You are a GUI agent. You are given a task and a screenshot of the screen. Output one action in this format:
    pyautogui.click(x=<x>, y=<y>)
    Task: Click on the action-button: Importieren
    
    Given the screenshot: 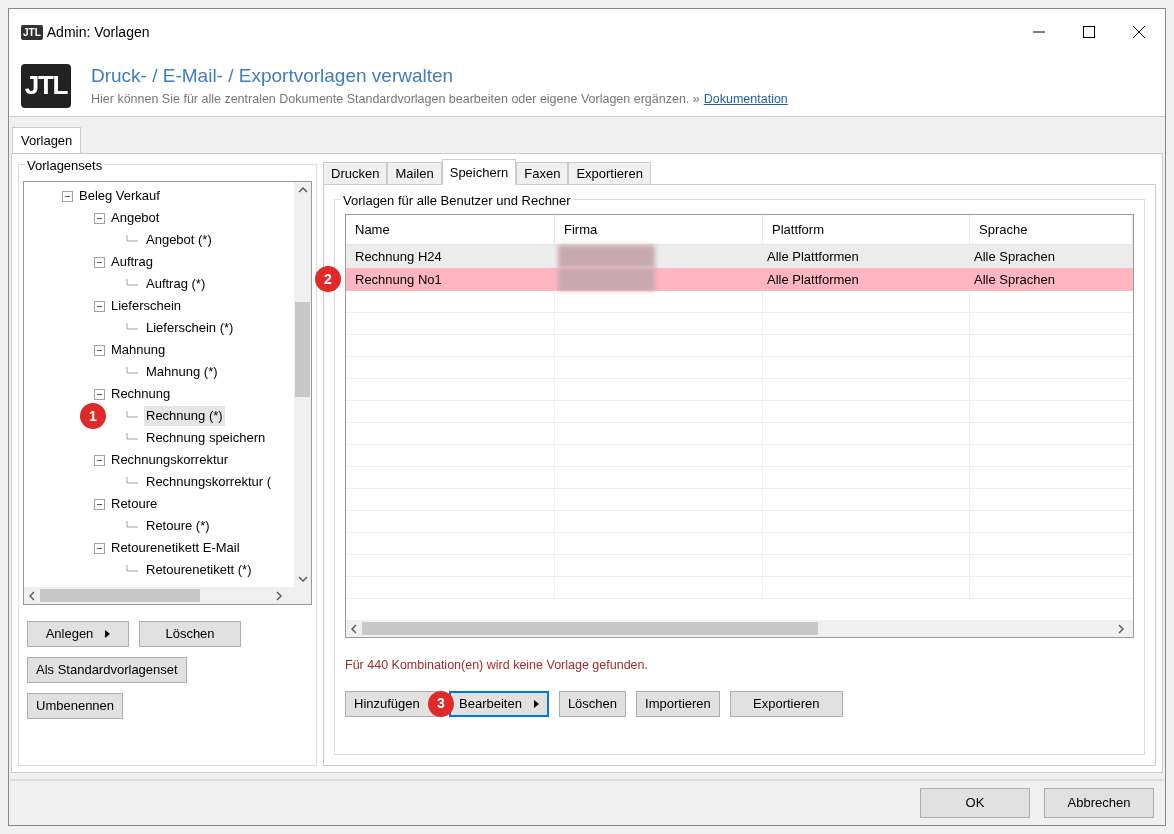 What is the action you would take?
    pyautogui.click(x=678, y=703)
    